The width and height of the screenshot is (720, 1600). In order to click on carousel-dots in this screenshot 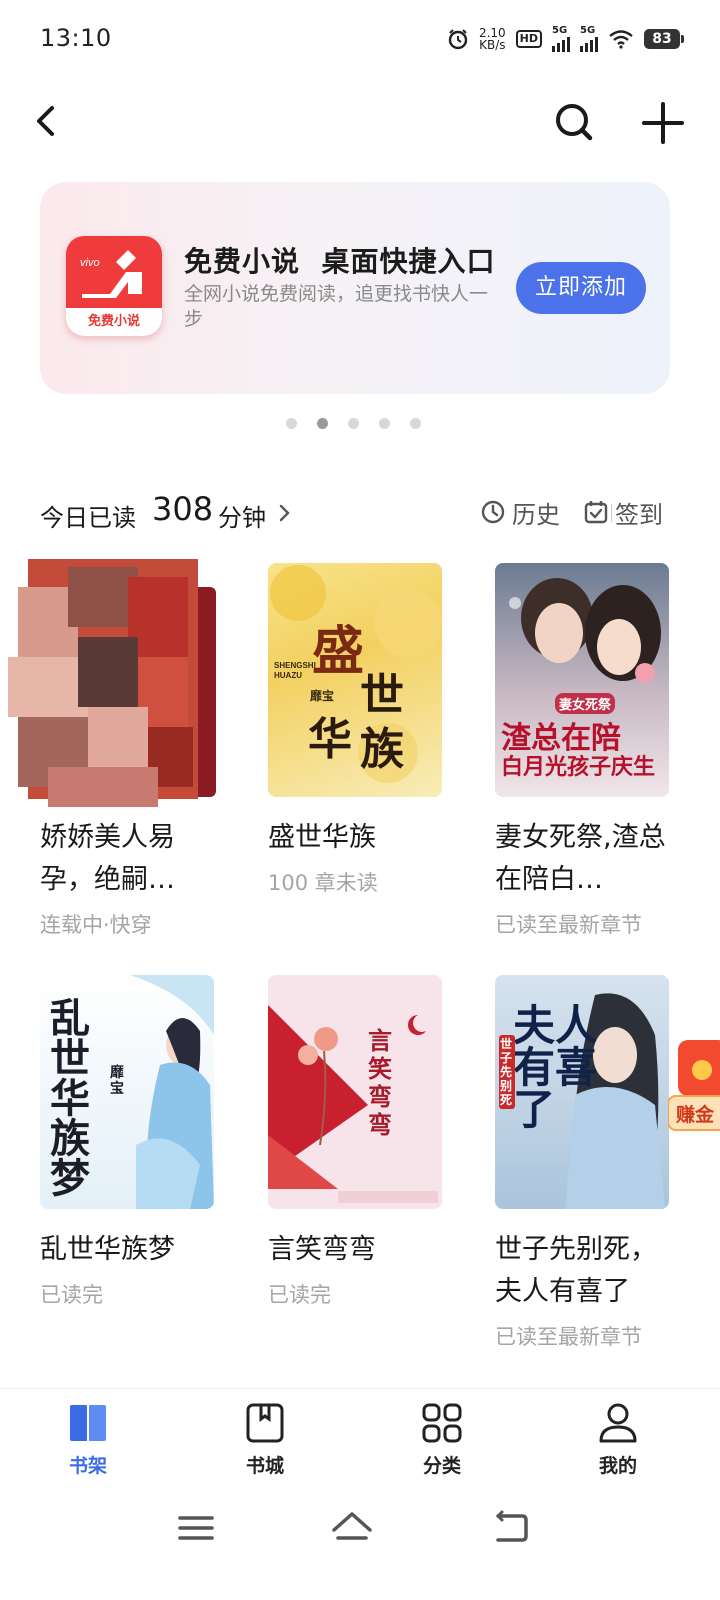, I will do `click(353, 423)`.